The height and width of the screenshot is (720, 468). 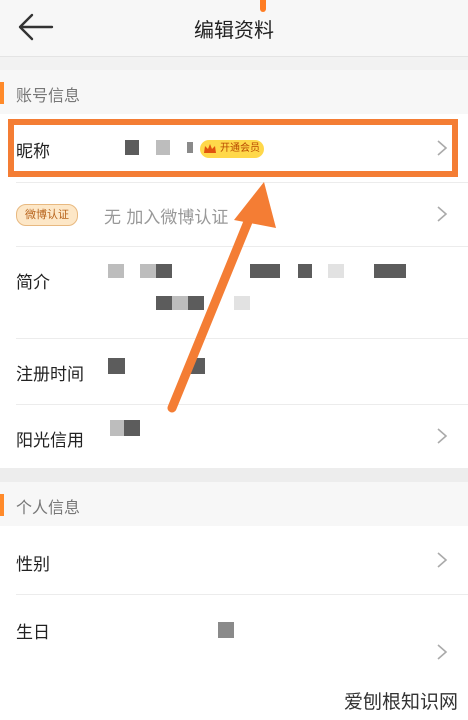 I want to click on top-bar: 编辑资料, so click(x=234, y=28).